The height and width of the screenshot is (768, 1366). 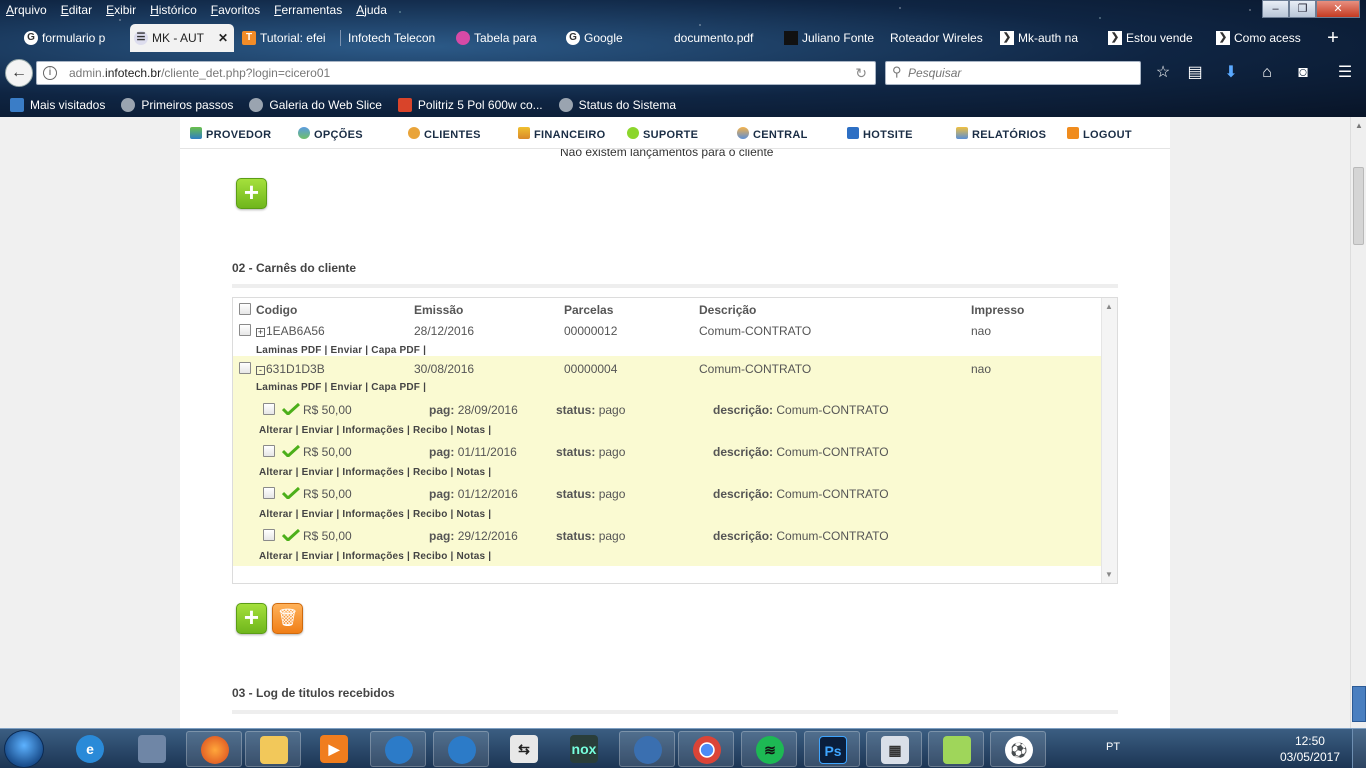 What do you see at coordinates (1333, 38) in the screenshot?
I see `new-tab-button: +` at bounding box center [1333, 38].